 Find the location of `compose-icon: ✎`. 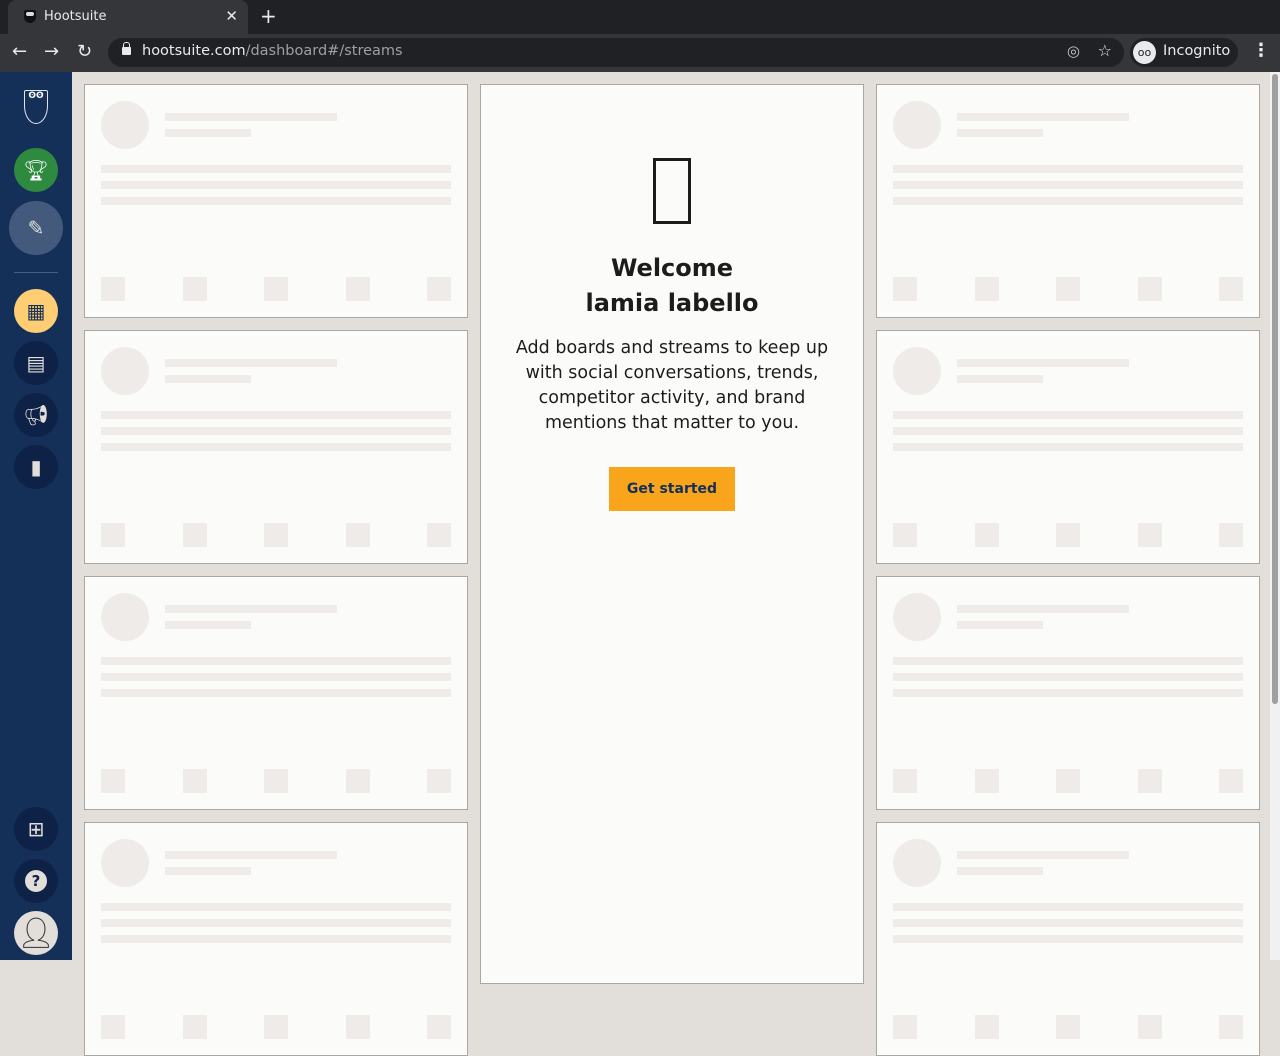

compose-icon: ✎ is located at coordinates (36, 228).